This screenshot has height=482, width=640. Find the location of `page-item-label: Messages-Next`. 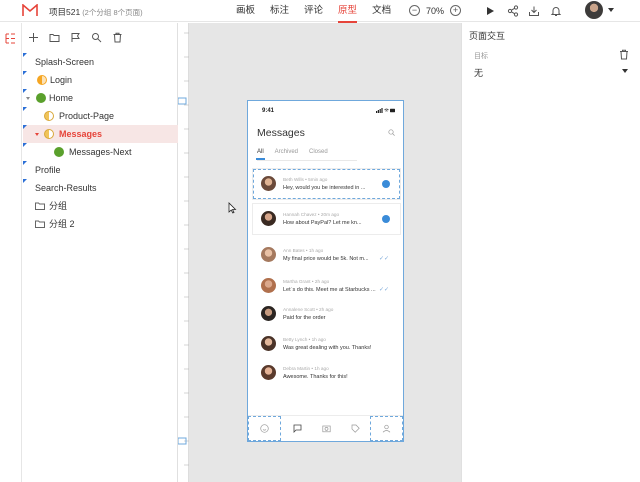

page-item-label: Messages-Next is located at coordinates (100, 152).